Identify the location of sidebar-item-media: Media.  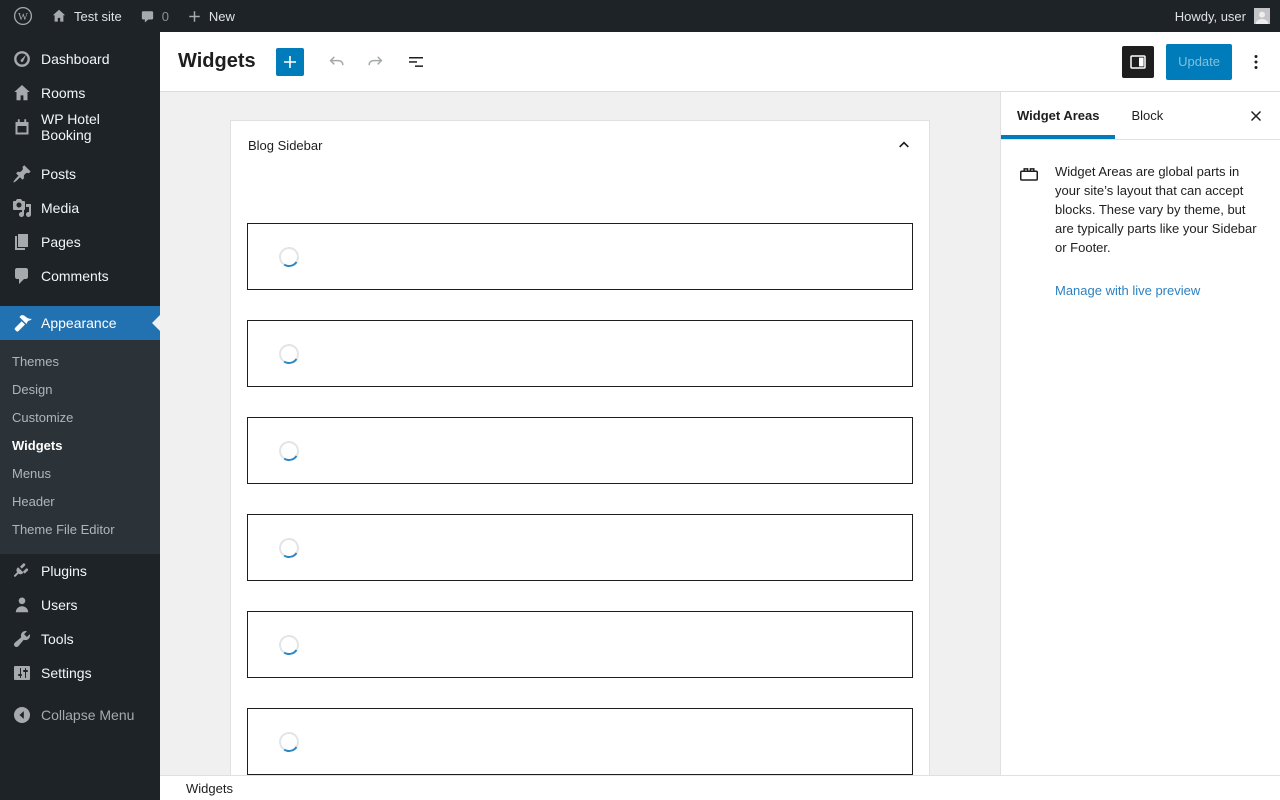
(80, 208).